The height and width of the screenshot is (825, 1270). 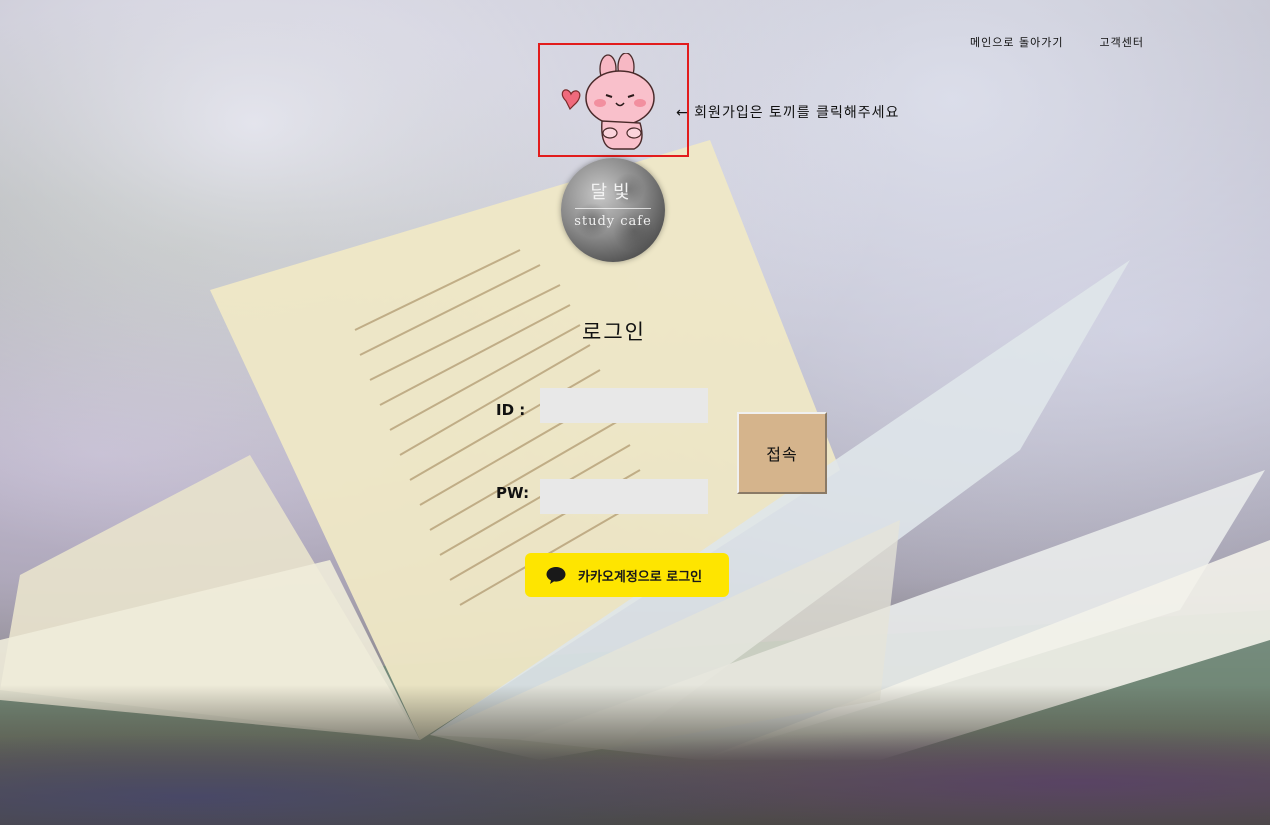 I want to click on password-input, so click(x=624, y=496).